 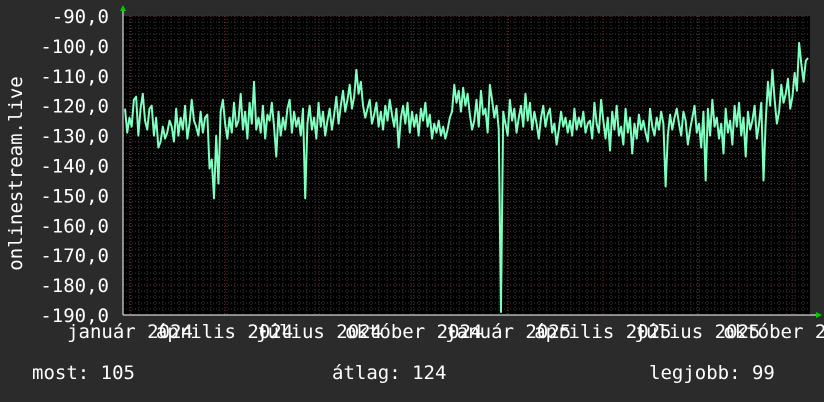 What do you see at coordinates (74, 226) in the screenshot?
I see `y-tick-label: -160,0` at bounding box center [74, 226].